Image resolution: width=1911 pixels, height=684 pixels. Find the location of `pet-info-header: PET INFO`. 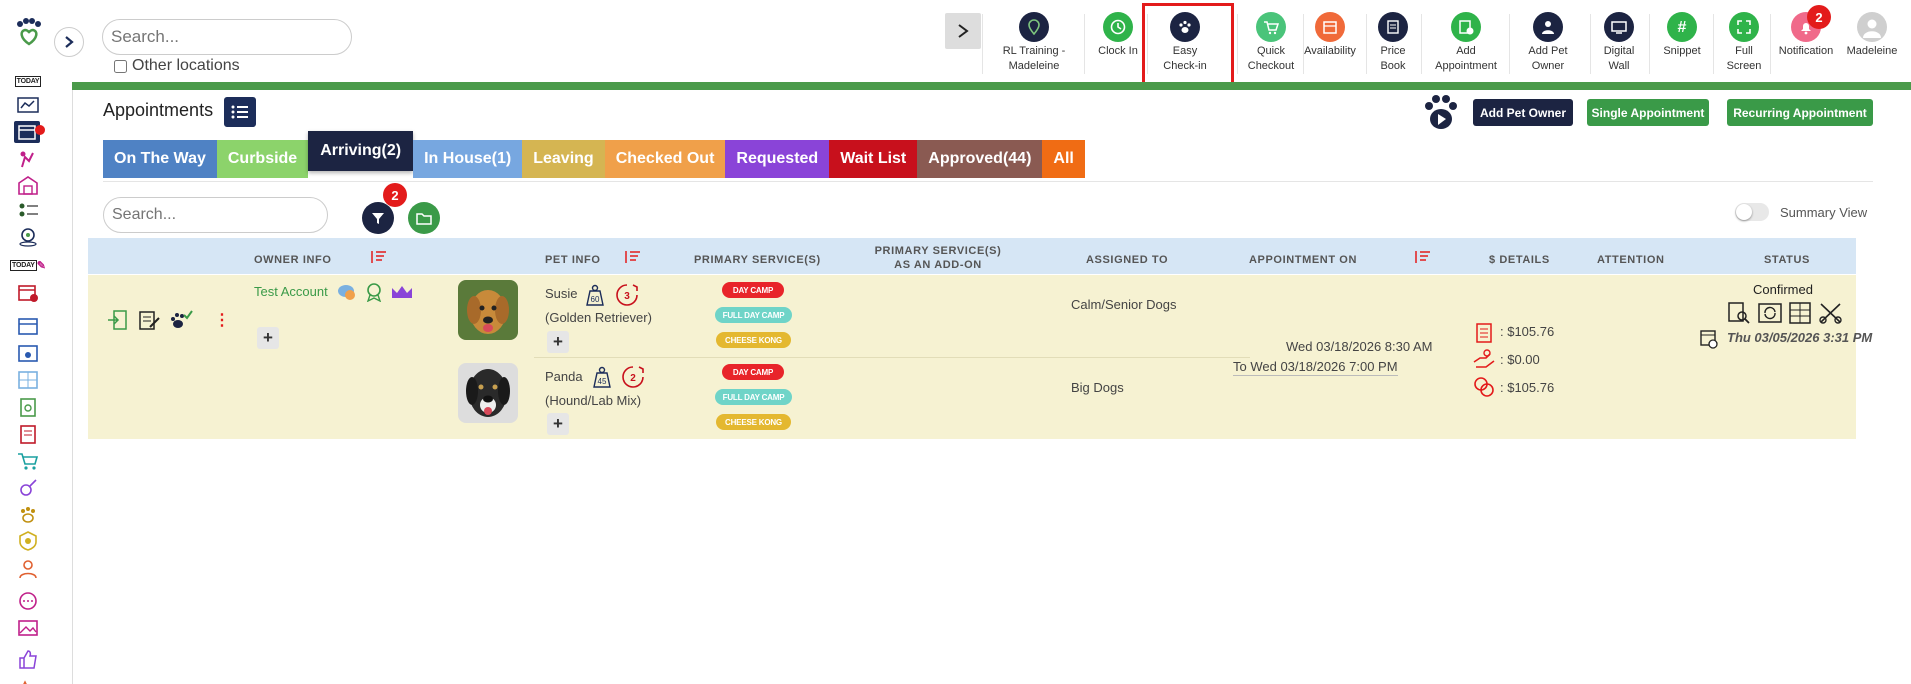

pet-info-header: PET INFO is located at coordinates (573, 260).